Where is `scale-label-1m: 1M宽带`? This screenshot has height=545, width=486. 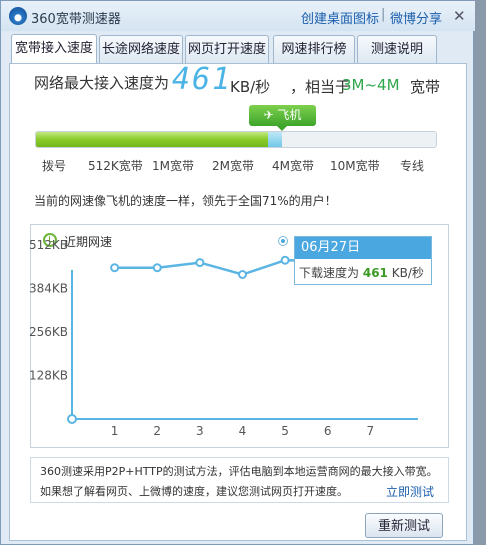 scale-label-1m: 1M宽带 is located at coordinates (173, 166).